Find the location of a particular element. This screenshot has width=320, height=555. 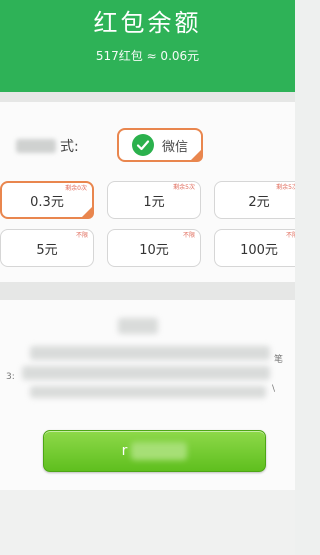

amount-option-100: 不限 100元 is located at coordinates (254, 248).